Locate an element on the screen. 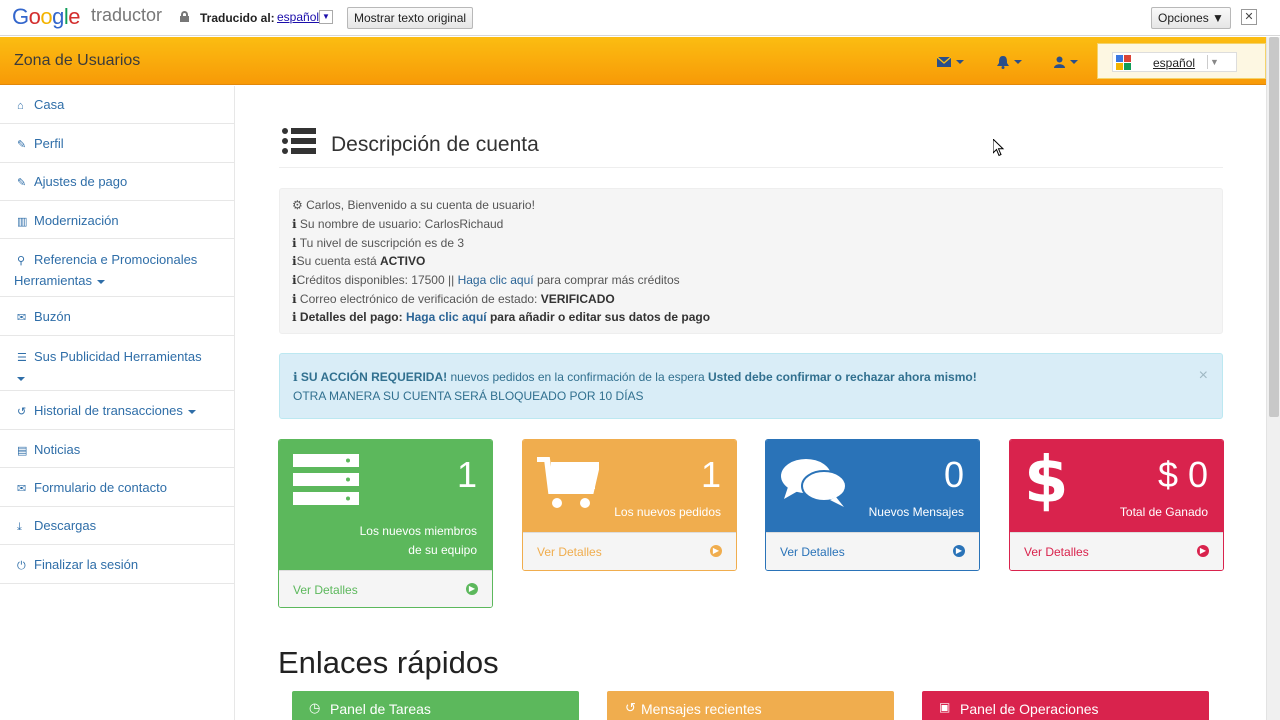  new-orders-panel: 1 Los nuevos pedidos Ver Detalles ▶ is located at coordinates (629, 505).